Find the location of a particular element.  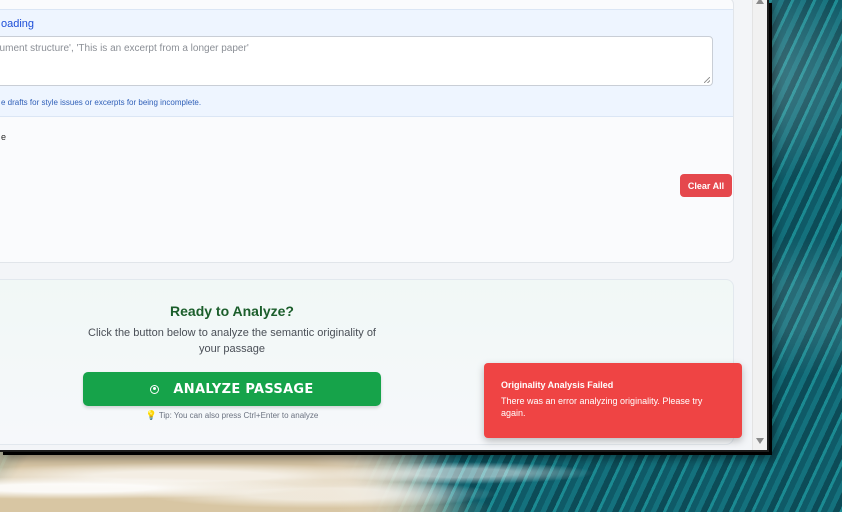

resize-grip-icon is located at coordinates (707, 80).